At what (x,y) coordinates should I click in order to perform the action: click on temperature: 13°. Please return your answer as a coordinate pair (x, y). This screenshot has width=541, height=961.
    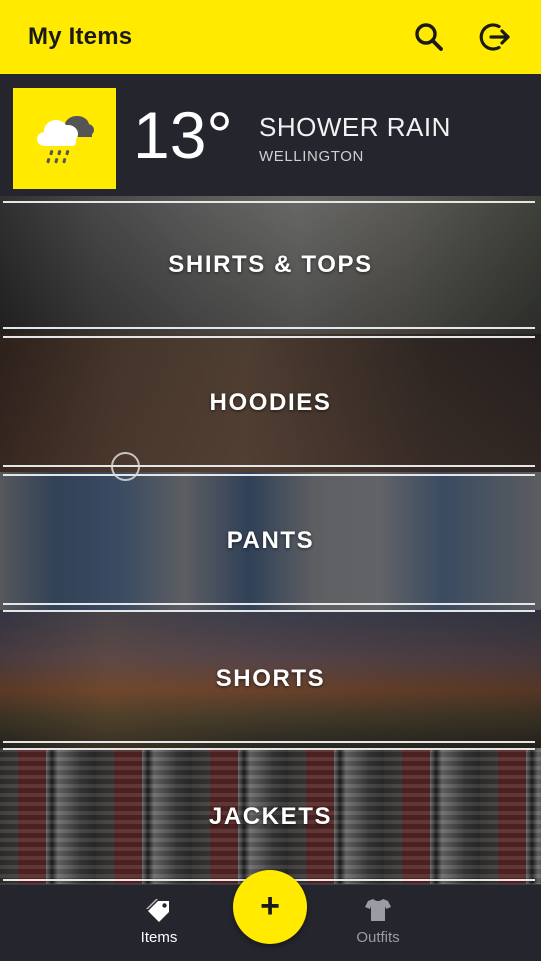
    Looking at the image, I should click on (183, 135).